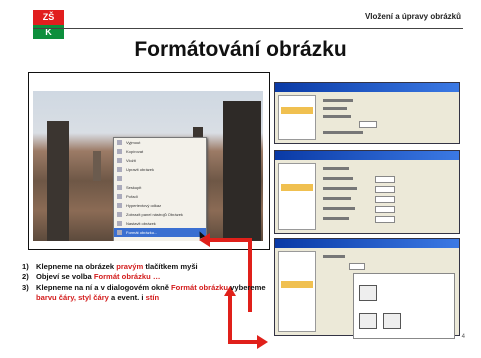 The height and width of the screenshot is (358, 481). I want to click on format-dialog-colors, so click(367, 113).